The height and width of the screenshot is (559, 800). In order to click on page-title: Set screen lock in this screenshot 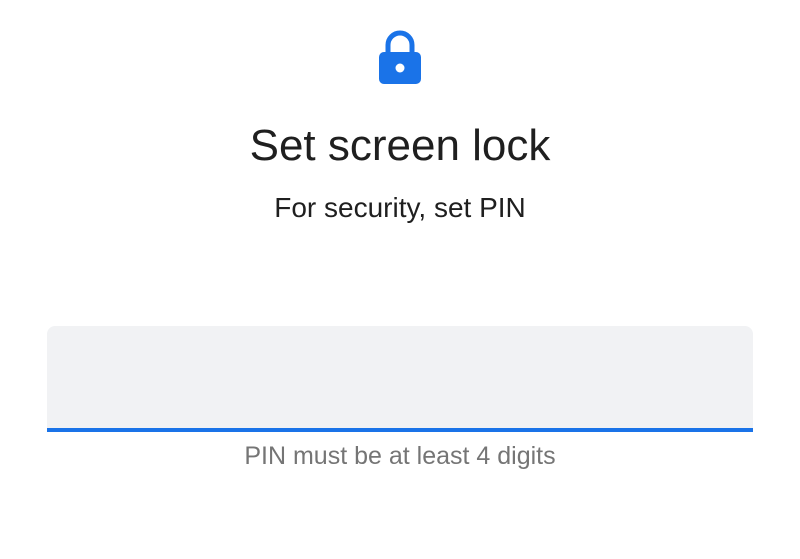, I will do `click(400, 145)`.